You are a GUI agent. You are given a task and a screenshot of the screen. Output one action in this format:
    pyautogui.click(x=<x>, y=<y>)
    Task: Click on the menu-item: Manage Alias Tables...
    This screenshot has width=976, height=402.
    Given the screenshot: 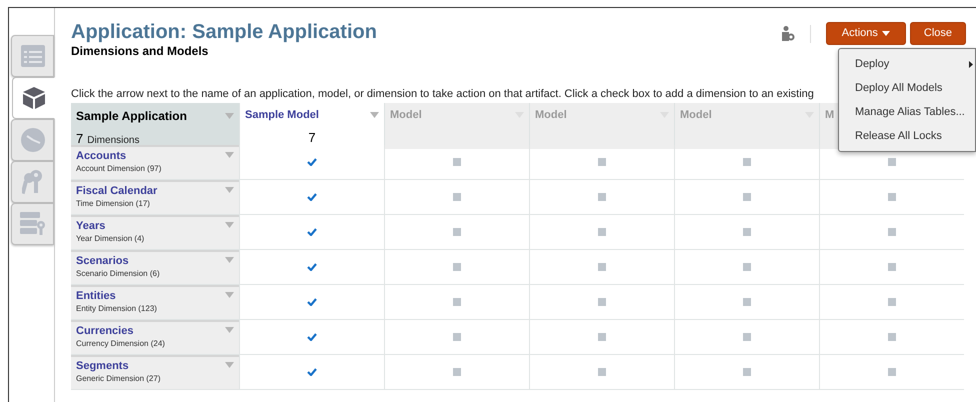 What is the action you would take?
    pyautogui.click(x=906, y=112)
    